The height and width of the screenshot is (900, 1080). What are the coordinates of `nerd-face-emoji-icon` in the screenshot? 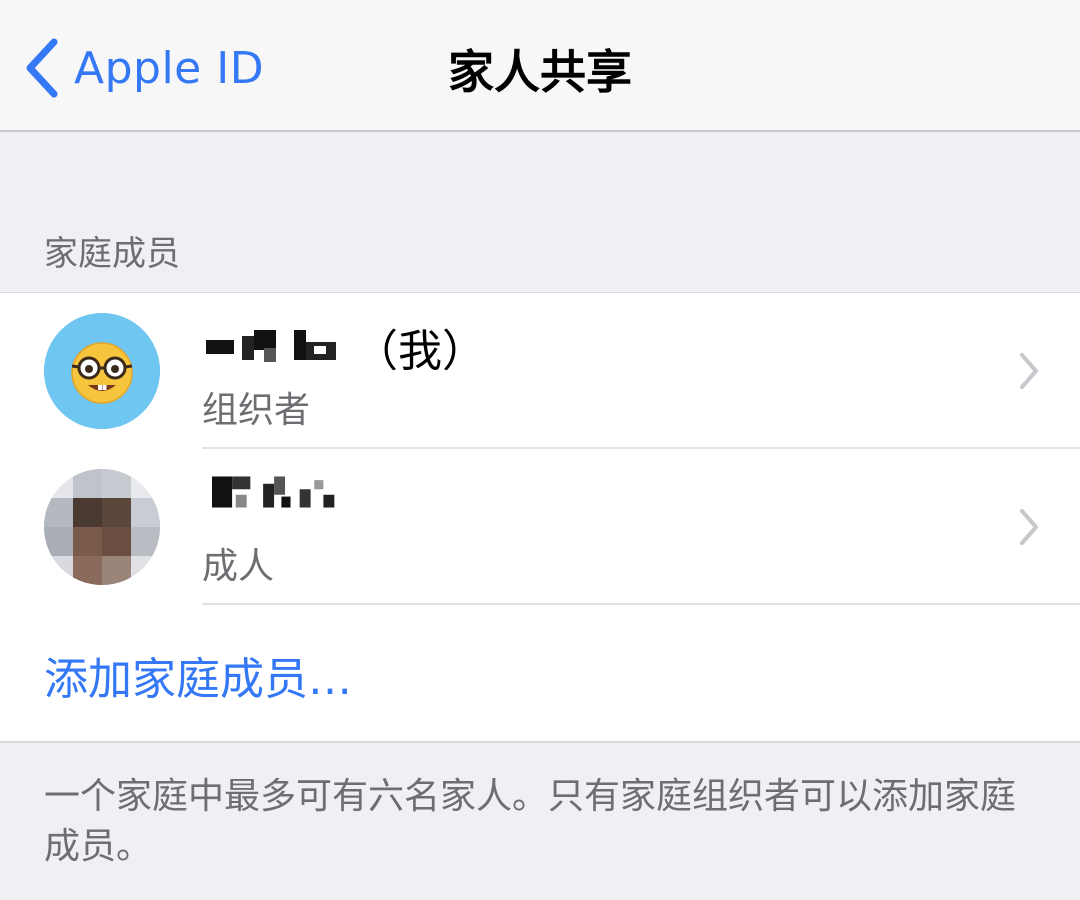 It's located at (102, 371).